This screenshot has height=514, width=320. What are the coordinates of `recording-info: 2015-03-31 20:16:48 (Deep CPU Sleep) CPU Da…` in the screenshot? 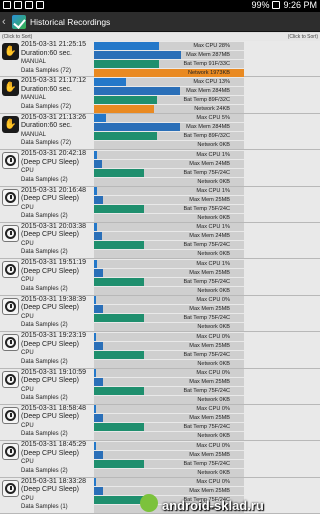 It's located at (57, 204).